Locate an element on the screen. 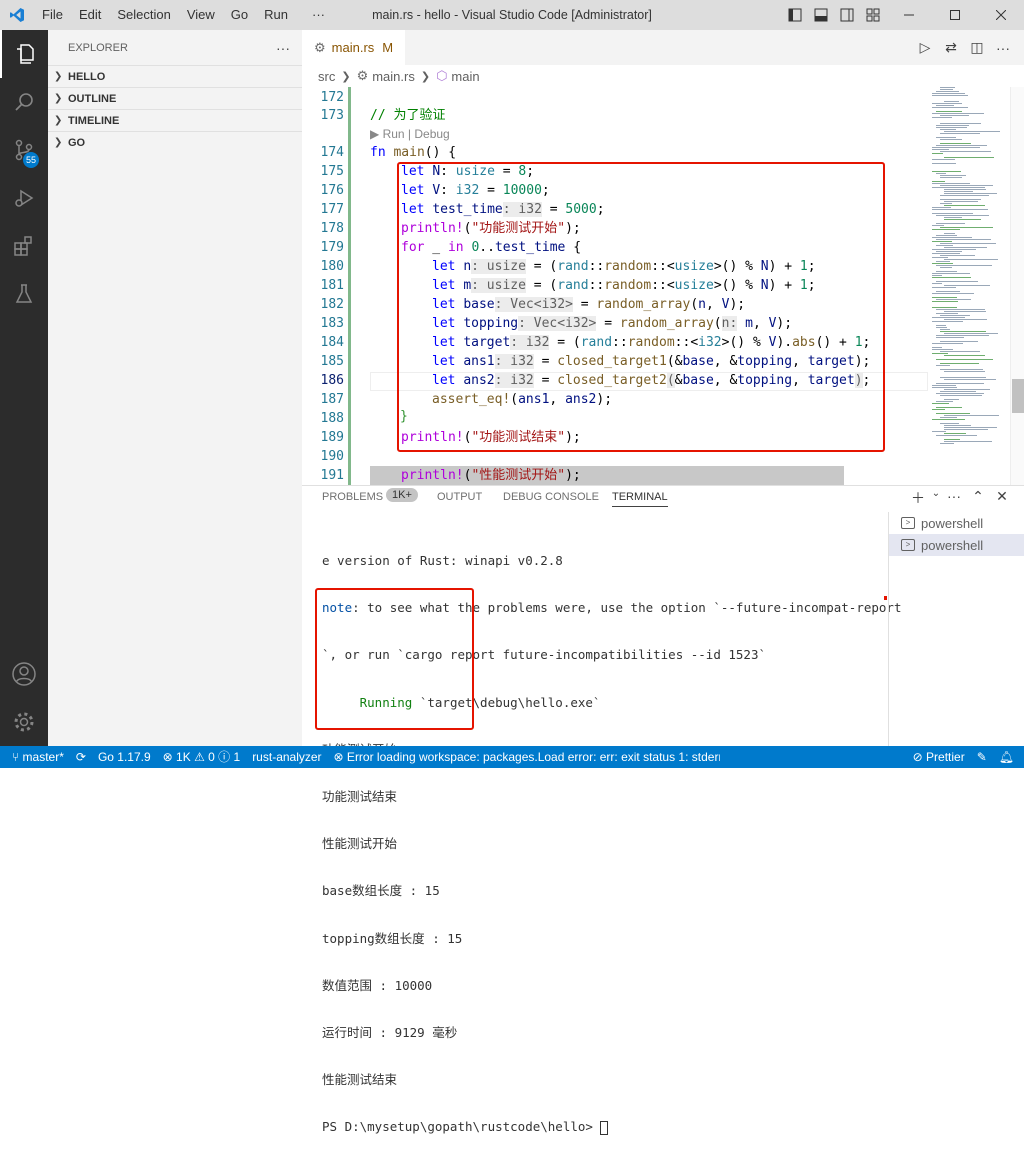 The image size is (1024, 1165). explorer-icon is located at coordinates (24, 54).